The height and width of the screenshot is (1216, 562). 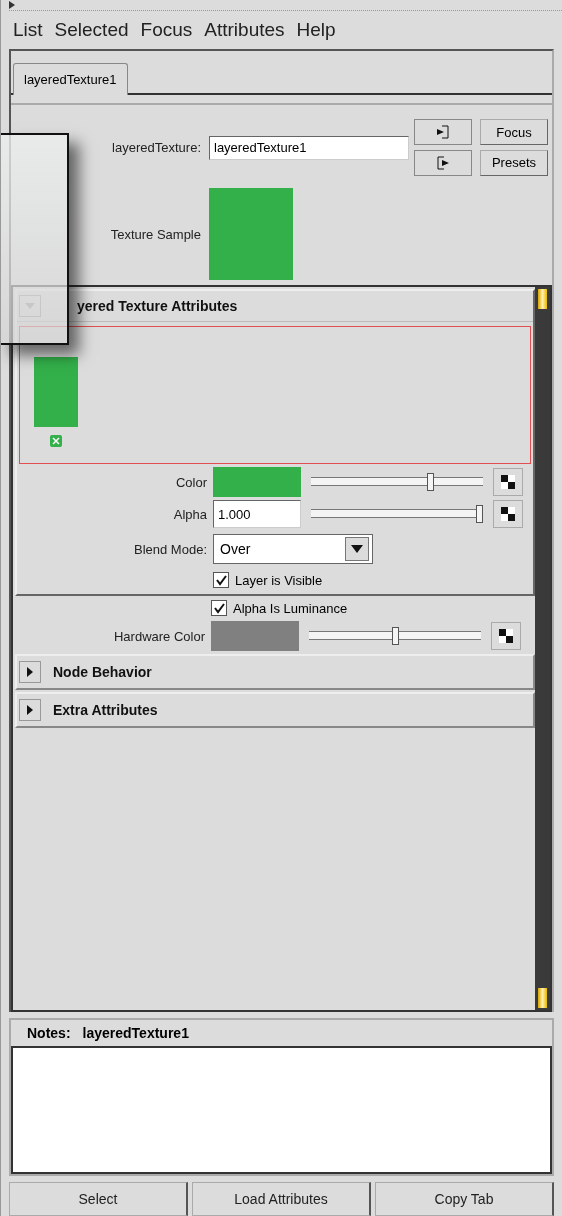 I want to click on tab: layeredTexture1, so click(x=70, y=79).